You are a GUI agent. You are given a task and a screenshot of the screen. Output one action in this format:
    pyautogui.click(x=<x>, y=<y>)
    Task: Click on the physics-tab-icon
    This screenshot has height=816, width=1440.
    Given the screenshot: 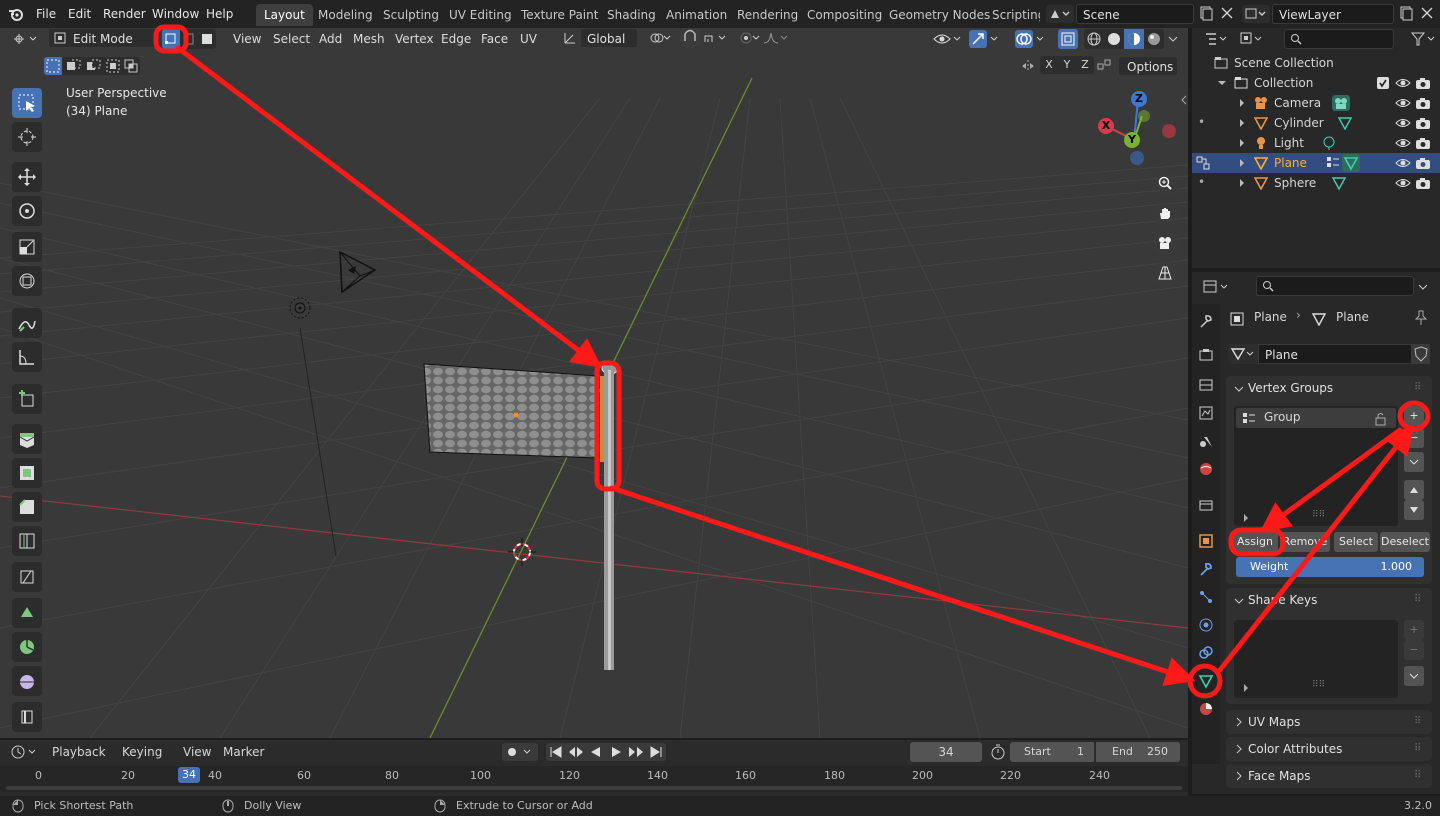 What is the action you would take?
    pyautogui.click(x=1206, y=625)
    